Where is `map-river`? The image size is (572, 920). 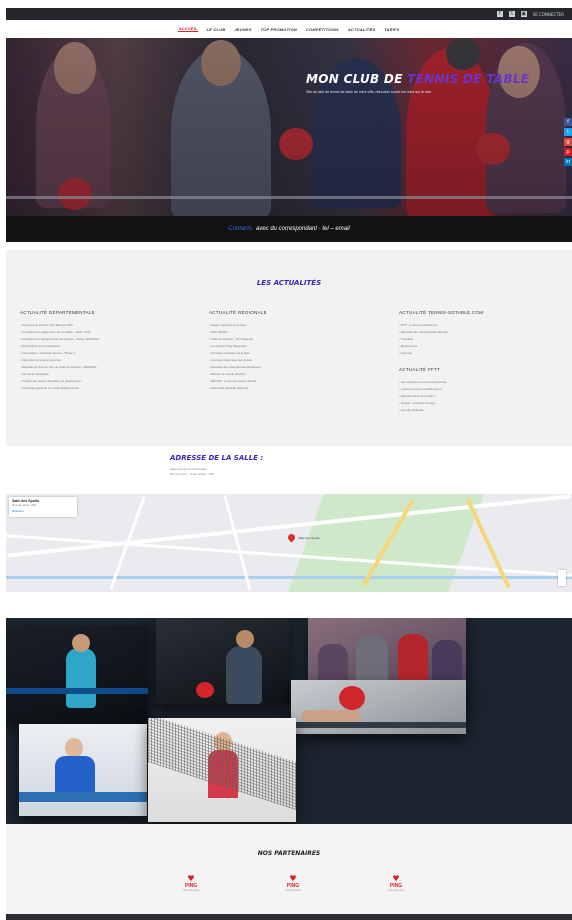
map-river is located at coordinates (289, 577).